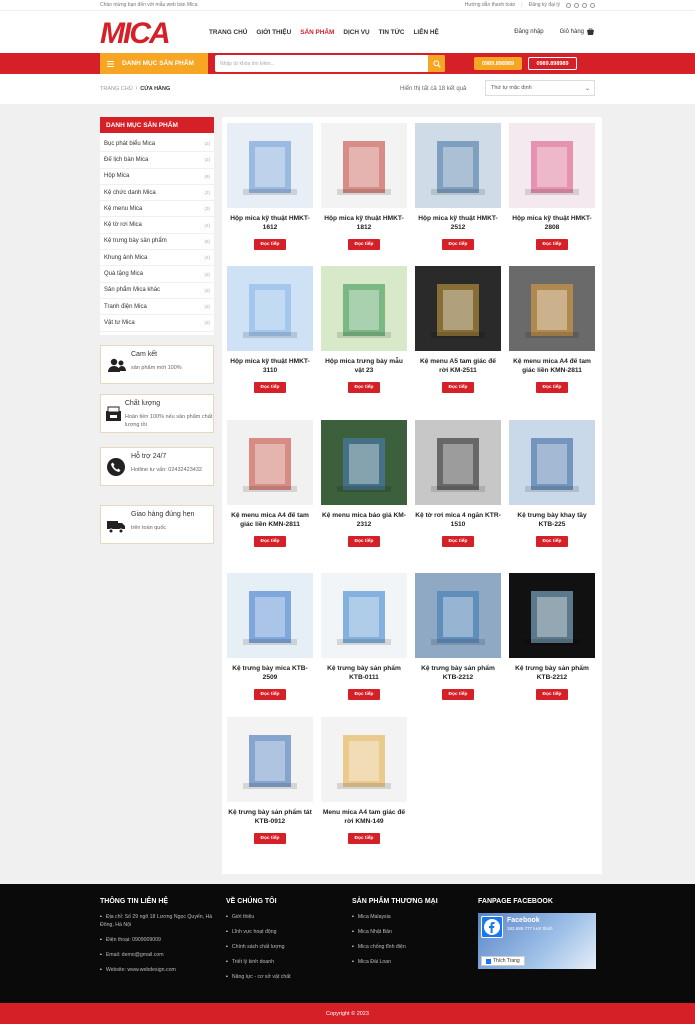 This screenshot has height=1024, width=695. What do you see at coordinates (592, 5) in the screenshot?
I see `email-icon` at bounding box center [592, 5].